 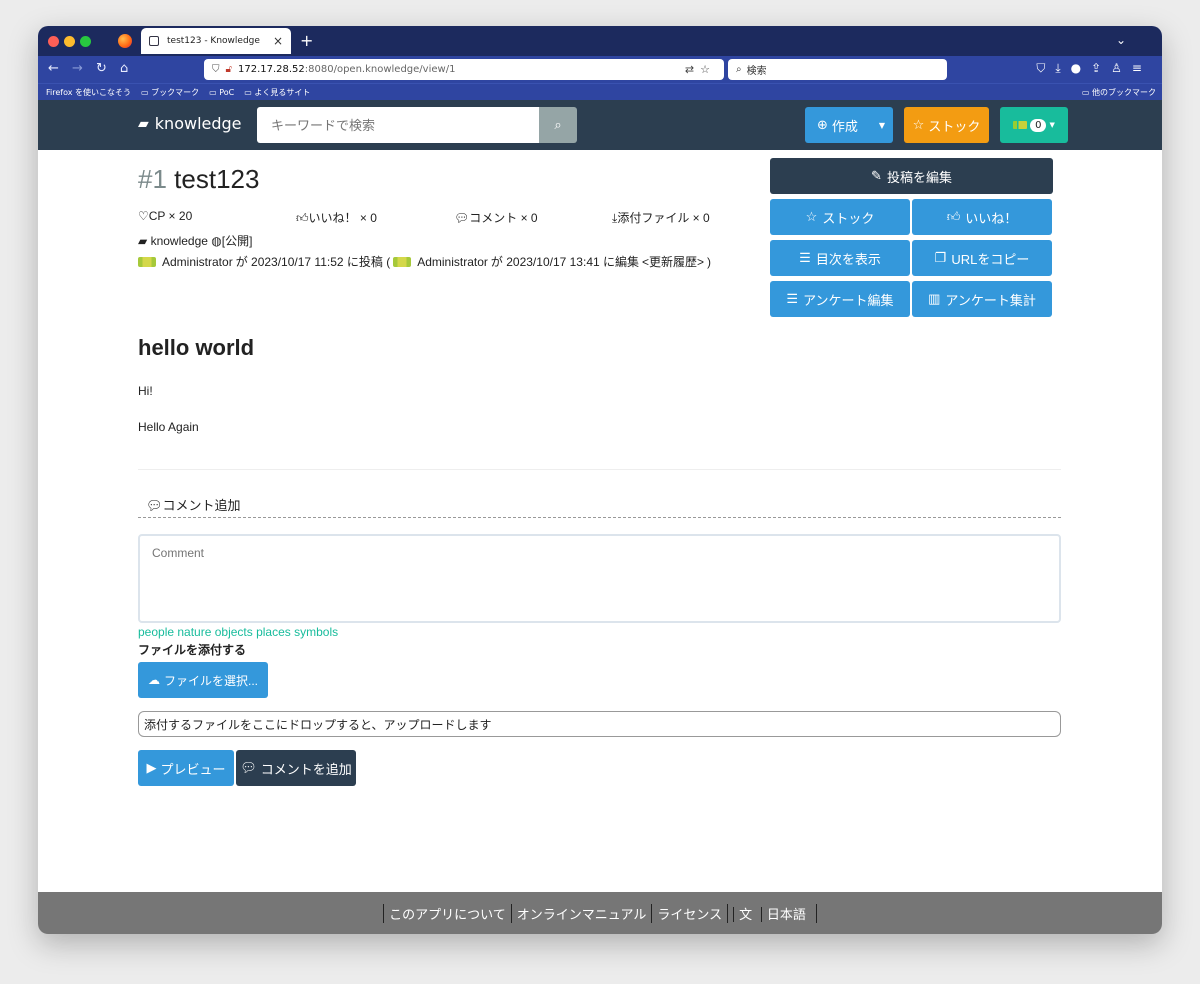 I want to click on stock-label: ストック, so click(x=954, y=127).